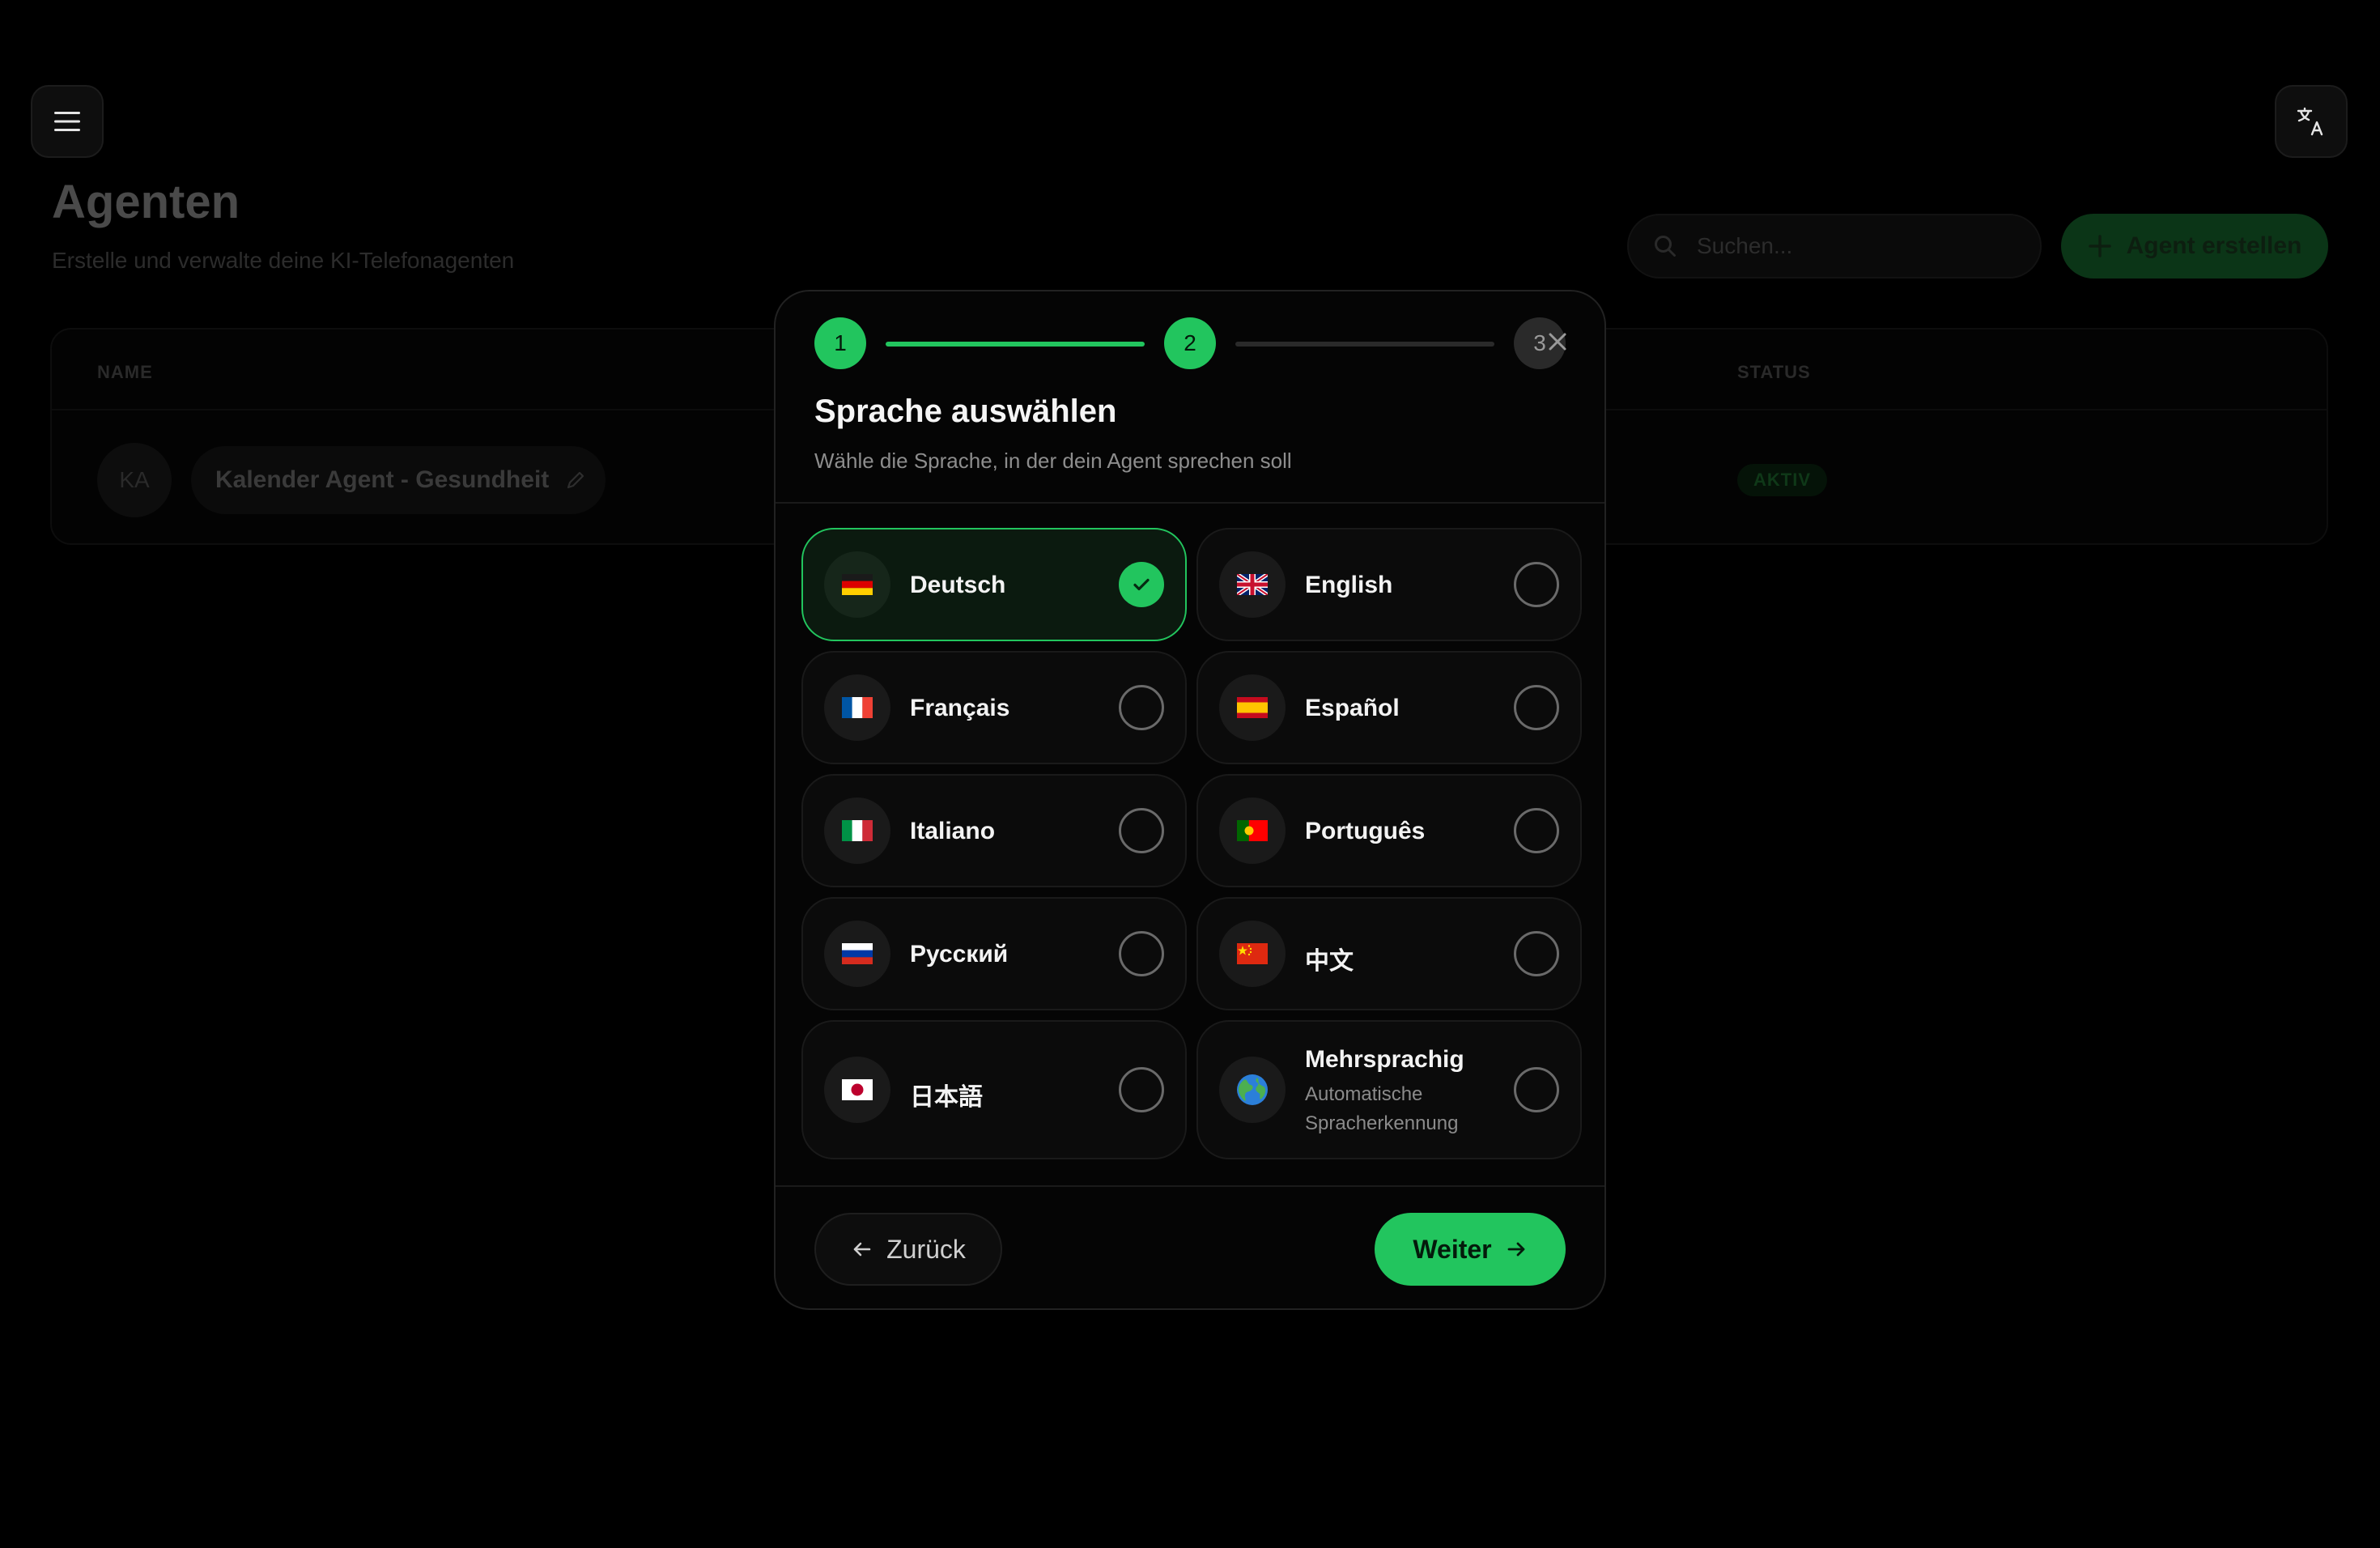  I want to click on flag-jp-icon, so click(857, 1090).